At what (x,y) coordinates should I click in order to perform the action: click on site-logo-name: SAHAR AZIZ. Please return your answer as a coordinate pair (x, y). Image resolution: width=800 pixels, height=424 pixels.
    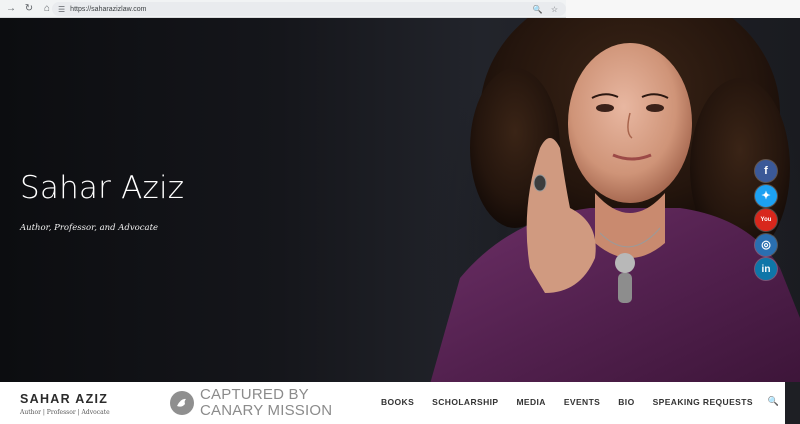
    Looking at the image, I should click on (64, 399).